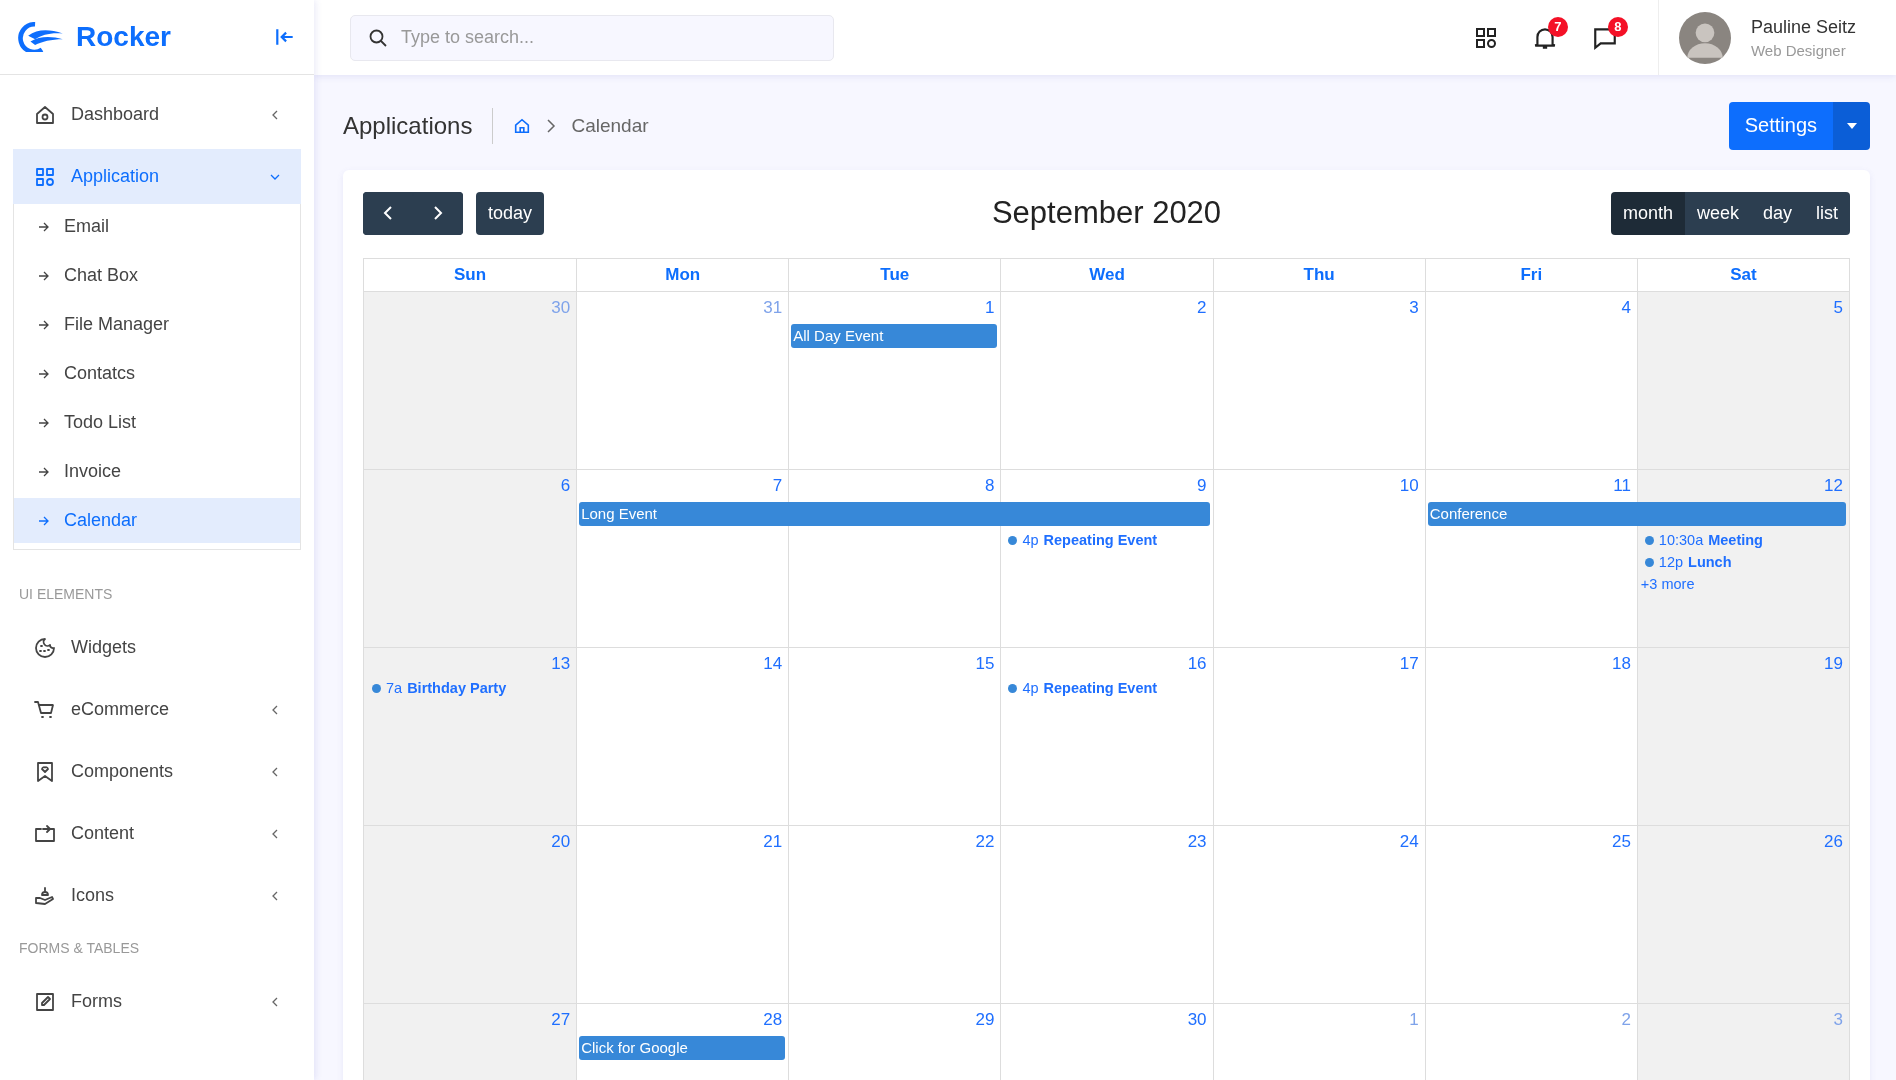  I want to click on submenu-item: File Manager, so click(157, 324).